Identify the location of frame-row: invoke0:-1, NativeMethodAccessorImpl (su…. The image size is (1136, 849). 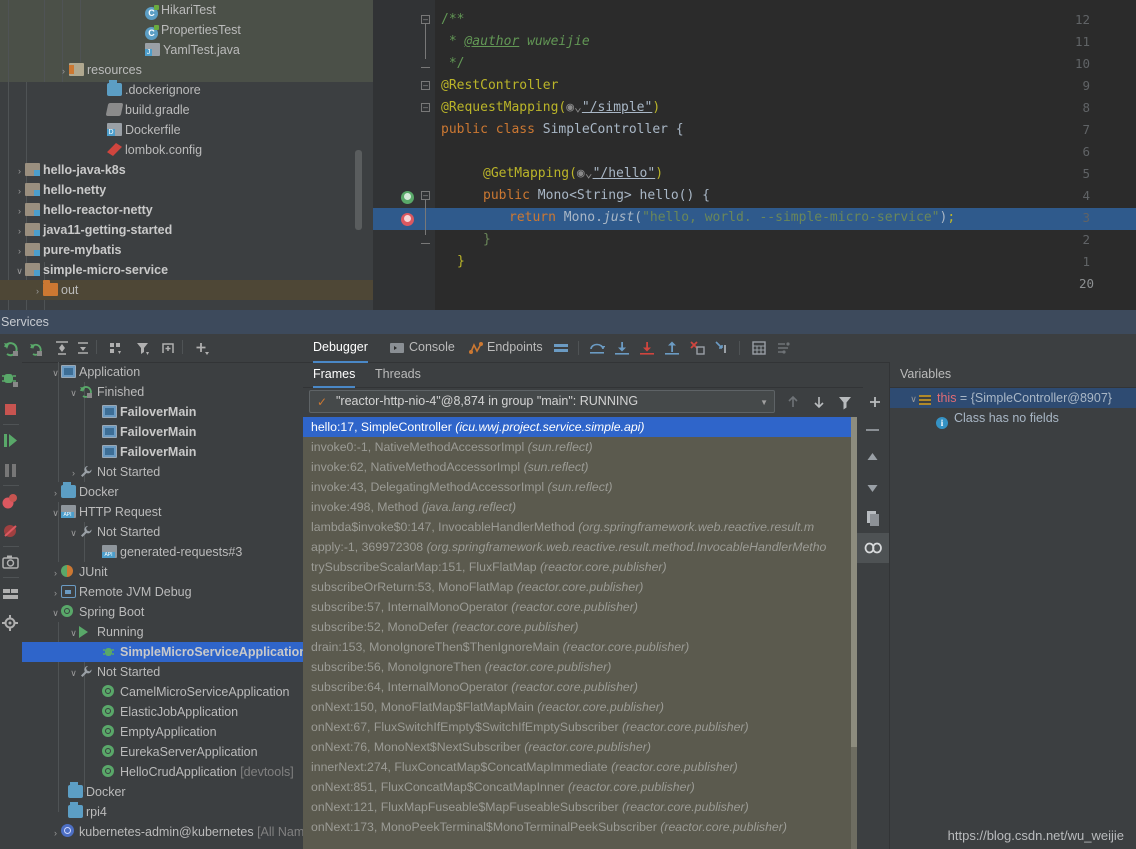
(580, 447).